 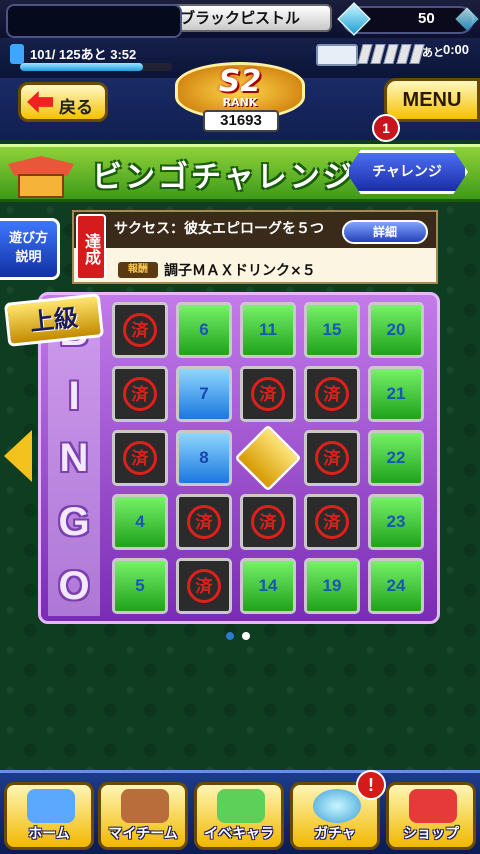 I want to click on back-arrow-icon, so click(x=40, y=102).